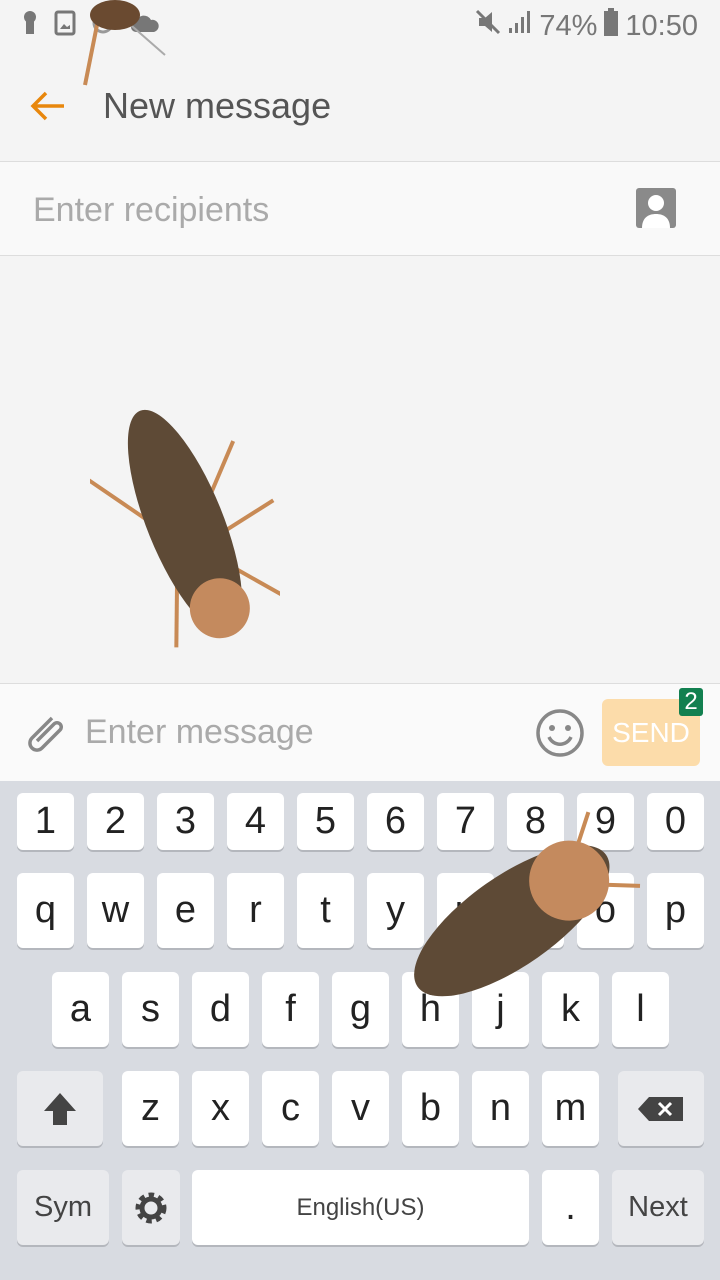 Image resolution: width=720 pixels, height=1280 pixels. What do you see at coordinates (360, 1207) in the screenshot?
I see `space-key: English(US)` at bounding box center [360, 1207].